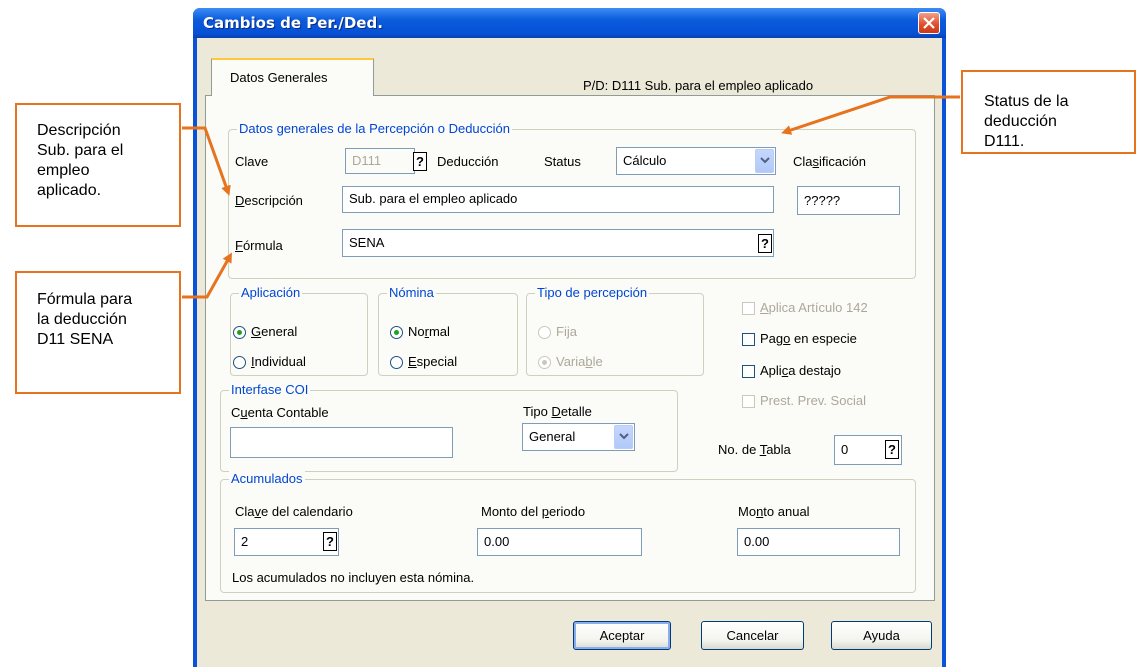  I want to click on tab-datos-generales: Datos Generales, so click(292, 77).